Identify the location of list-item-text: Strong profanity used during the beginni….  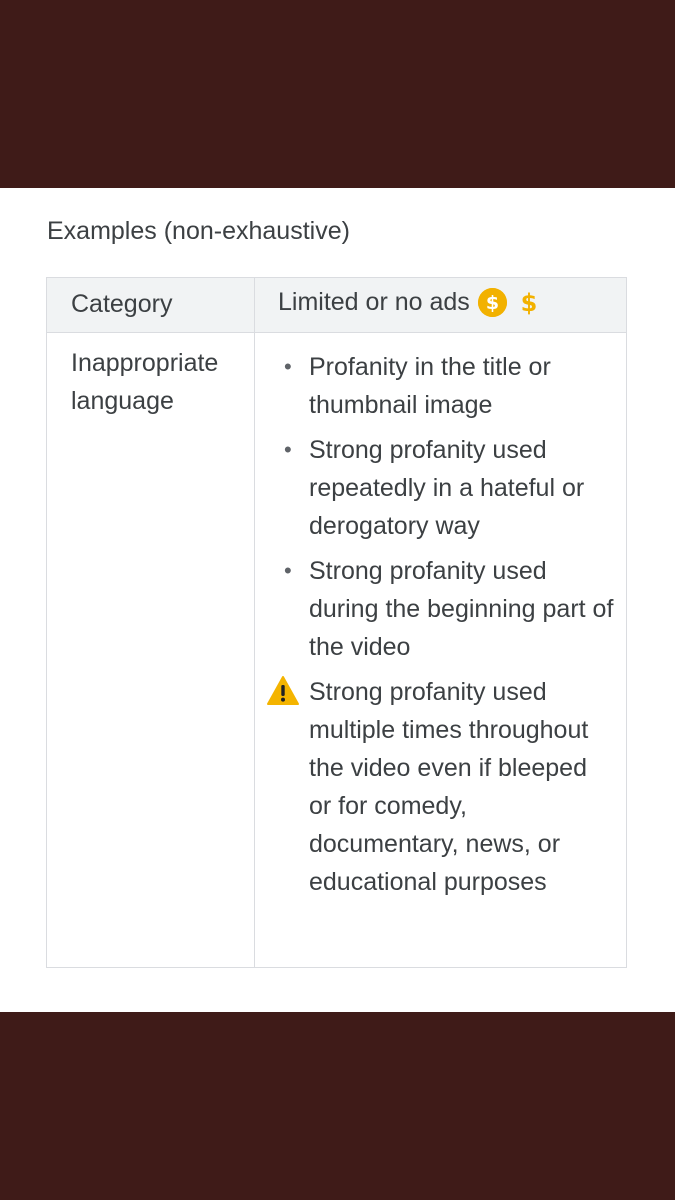
(461, 609).